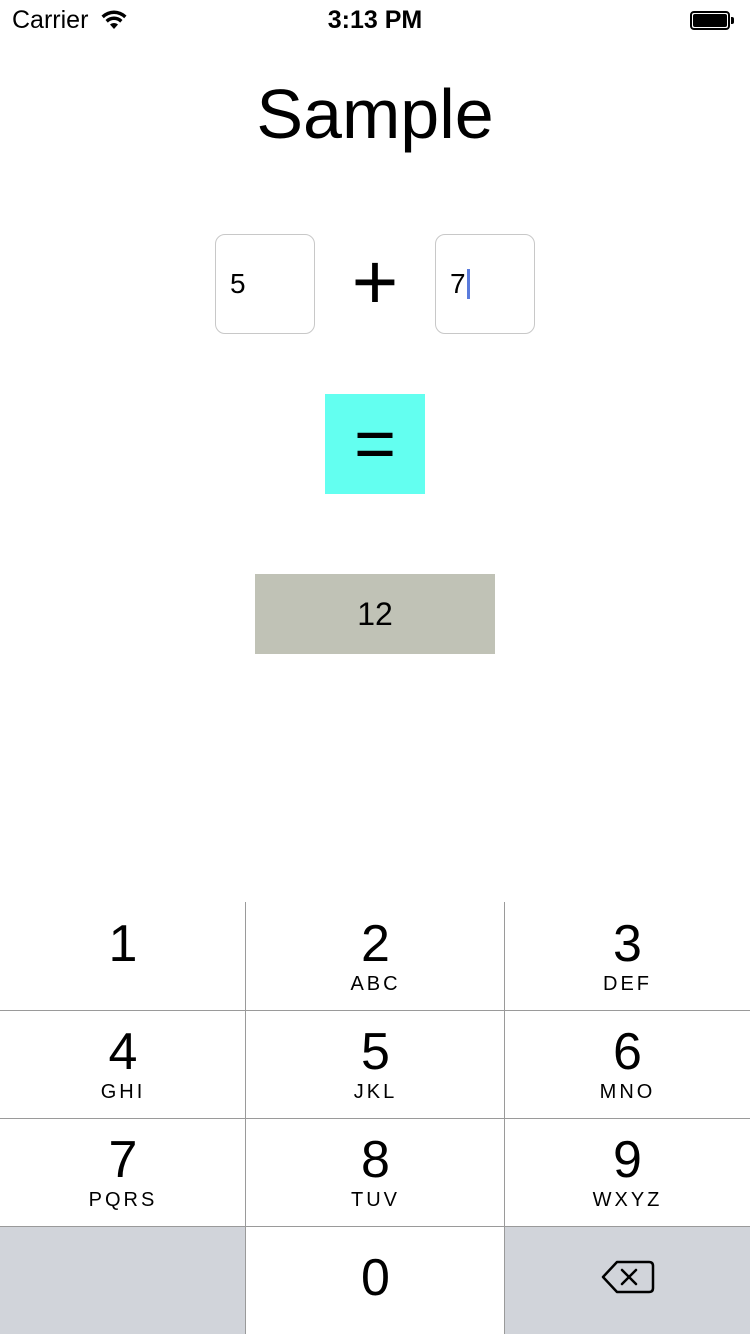 The image size is (750, 1334). What do you see at coordinates (265, 284) in the screenshot?
I see `operand-a-input: 5` at bounding box center [265, 284].